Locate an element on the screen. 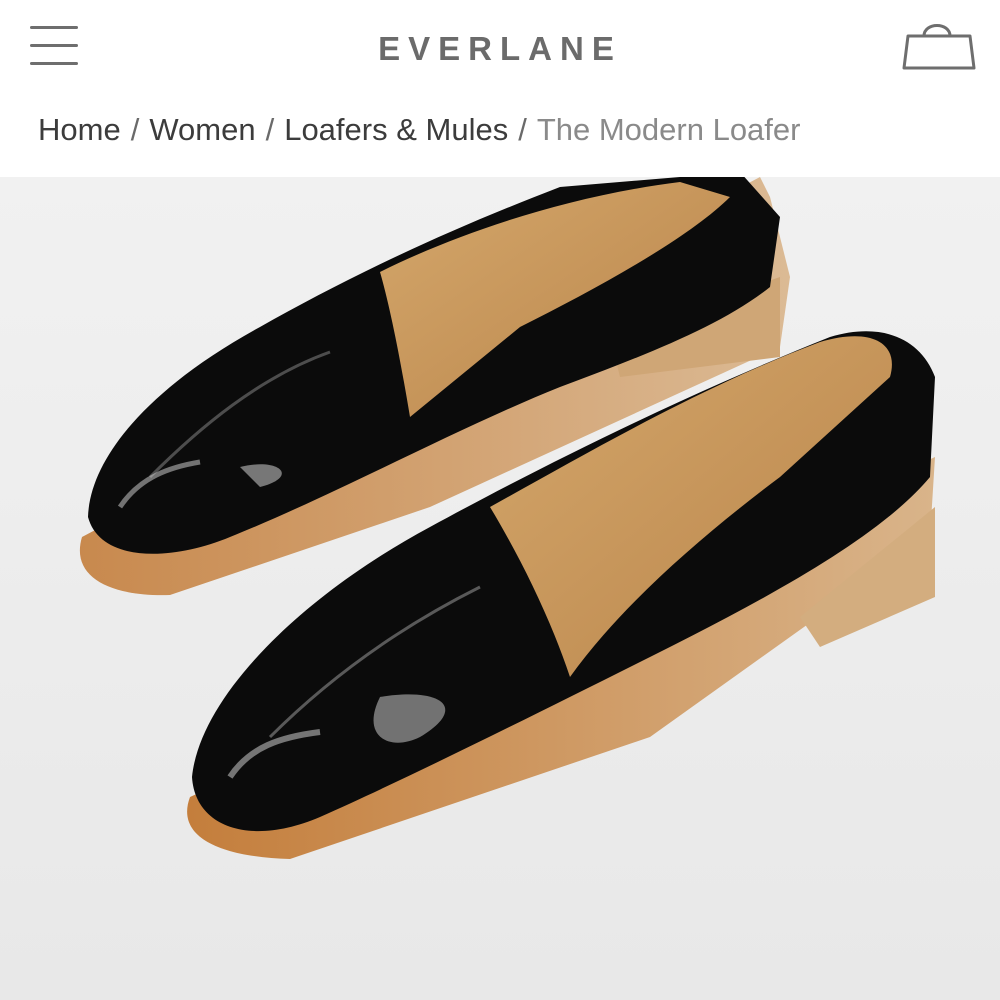 This screenshot has height=1000, width=1000. breadcrumb-women: Women is located at coordinates (202, 129).